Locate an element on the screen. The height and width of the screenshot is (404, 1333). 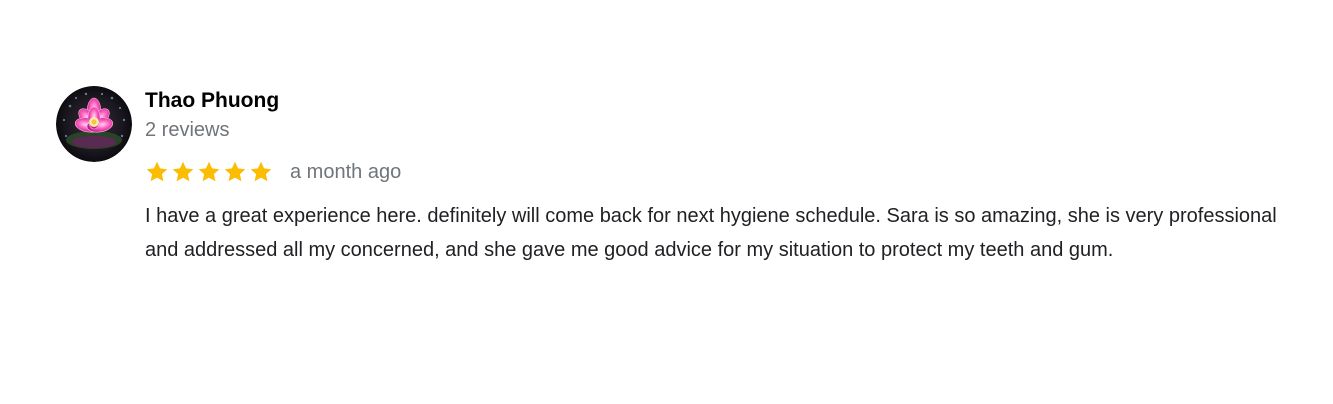
lotus-flower-avatar-icon is located at coordinates (94, 124).